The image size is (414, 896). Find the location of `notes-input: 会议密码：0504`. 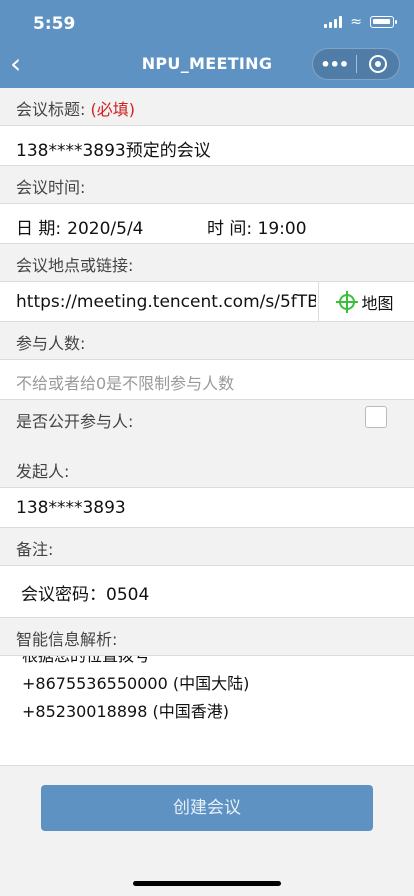

notes-input: 会议密码：0504 is located at coordinates (207, 592).